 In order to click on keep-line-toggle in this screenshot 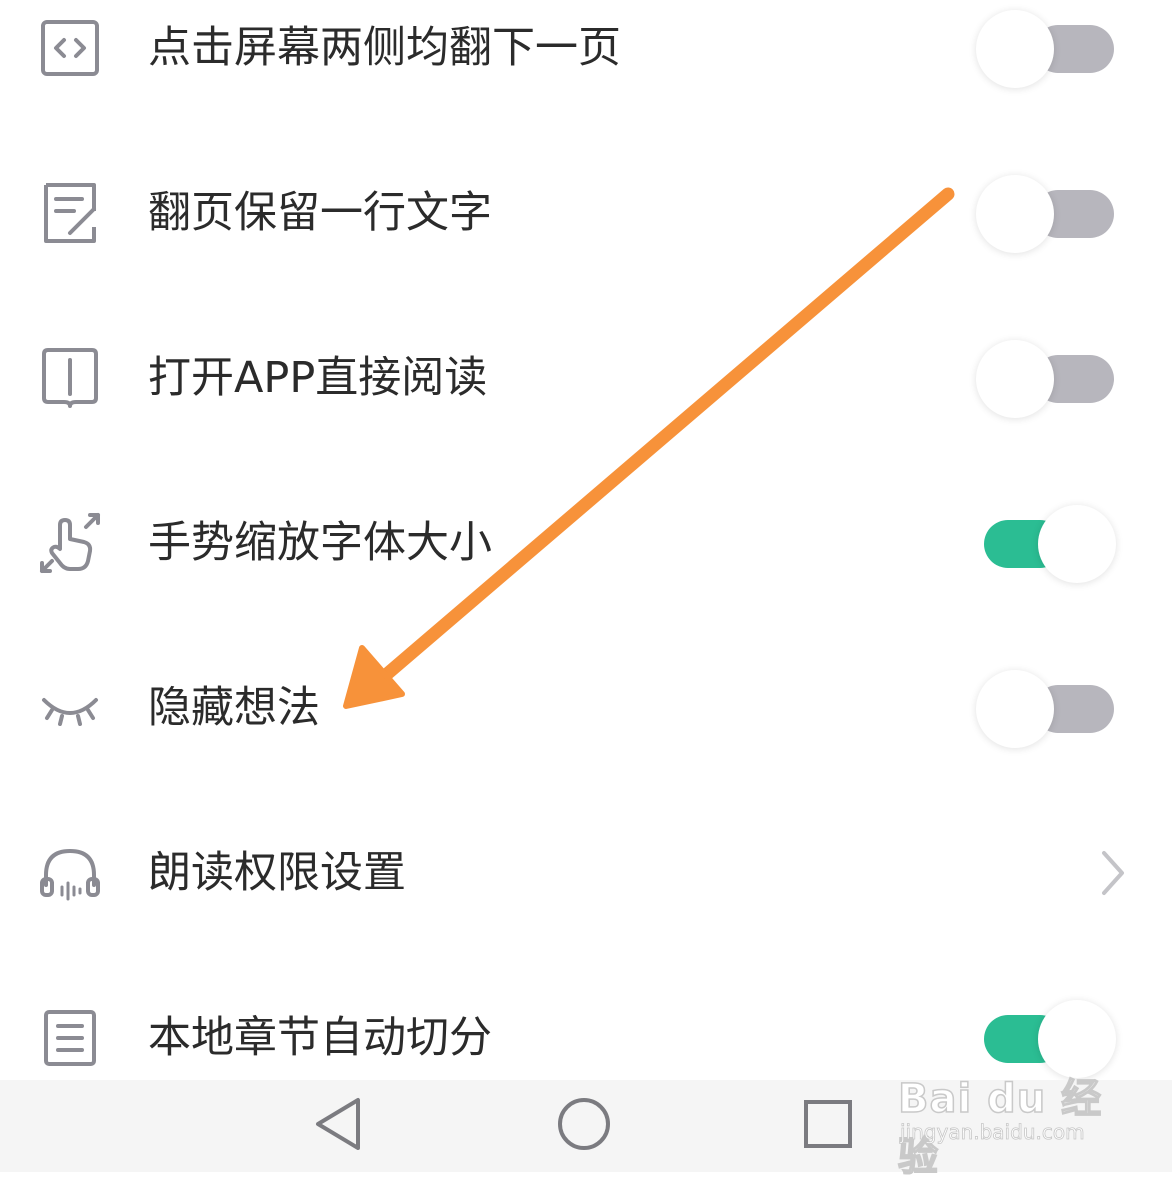, I will do `click(1047, 214)`.